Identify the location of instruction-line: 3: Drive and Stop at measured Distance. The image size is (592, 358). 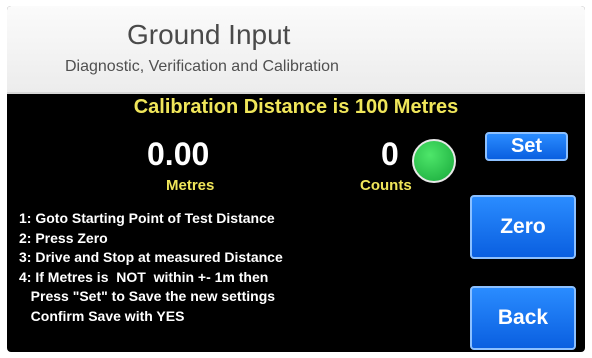
(151, 257).